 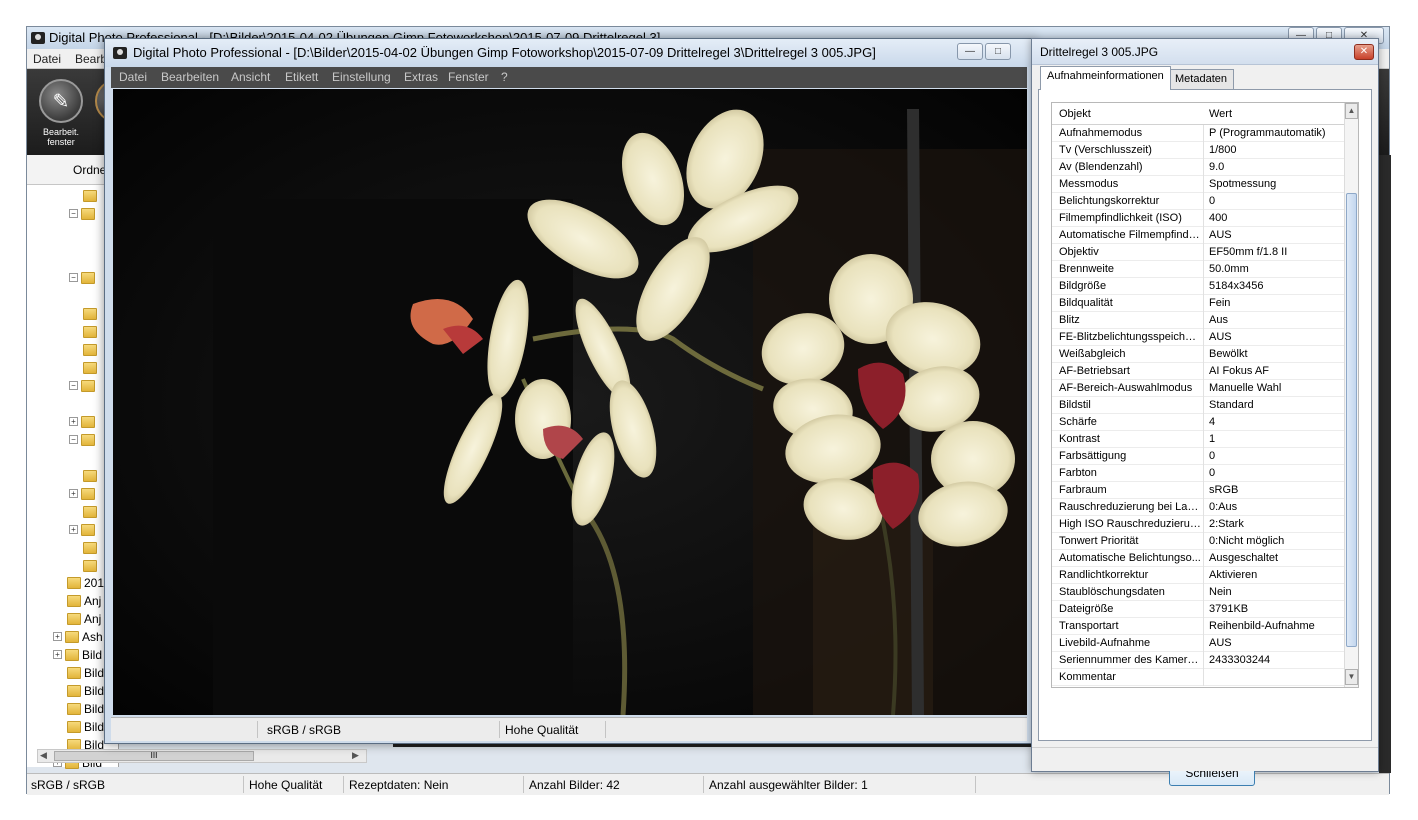 I want to click on dialog-close-icon: ✕, so click(x=1364, y=52).